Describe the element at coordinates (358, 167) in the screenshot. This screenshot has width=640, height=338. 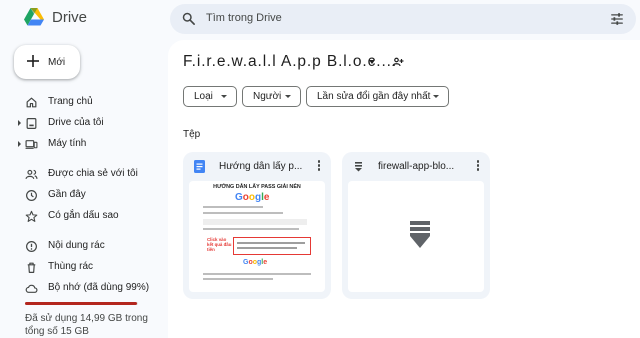
I see `generic-file-icon` at that location.